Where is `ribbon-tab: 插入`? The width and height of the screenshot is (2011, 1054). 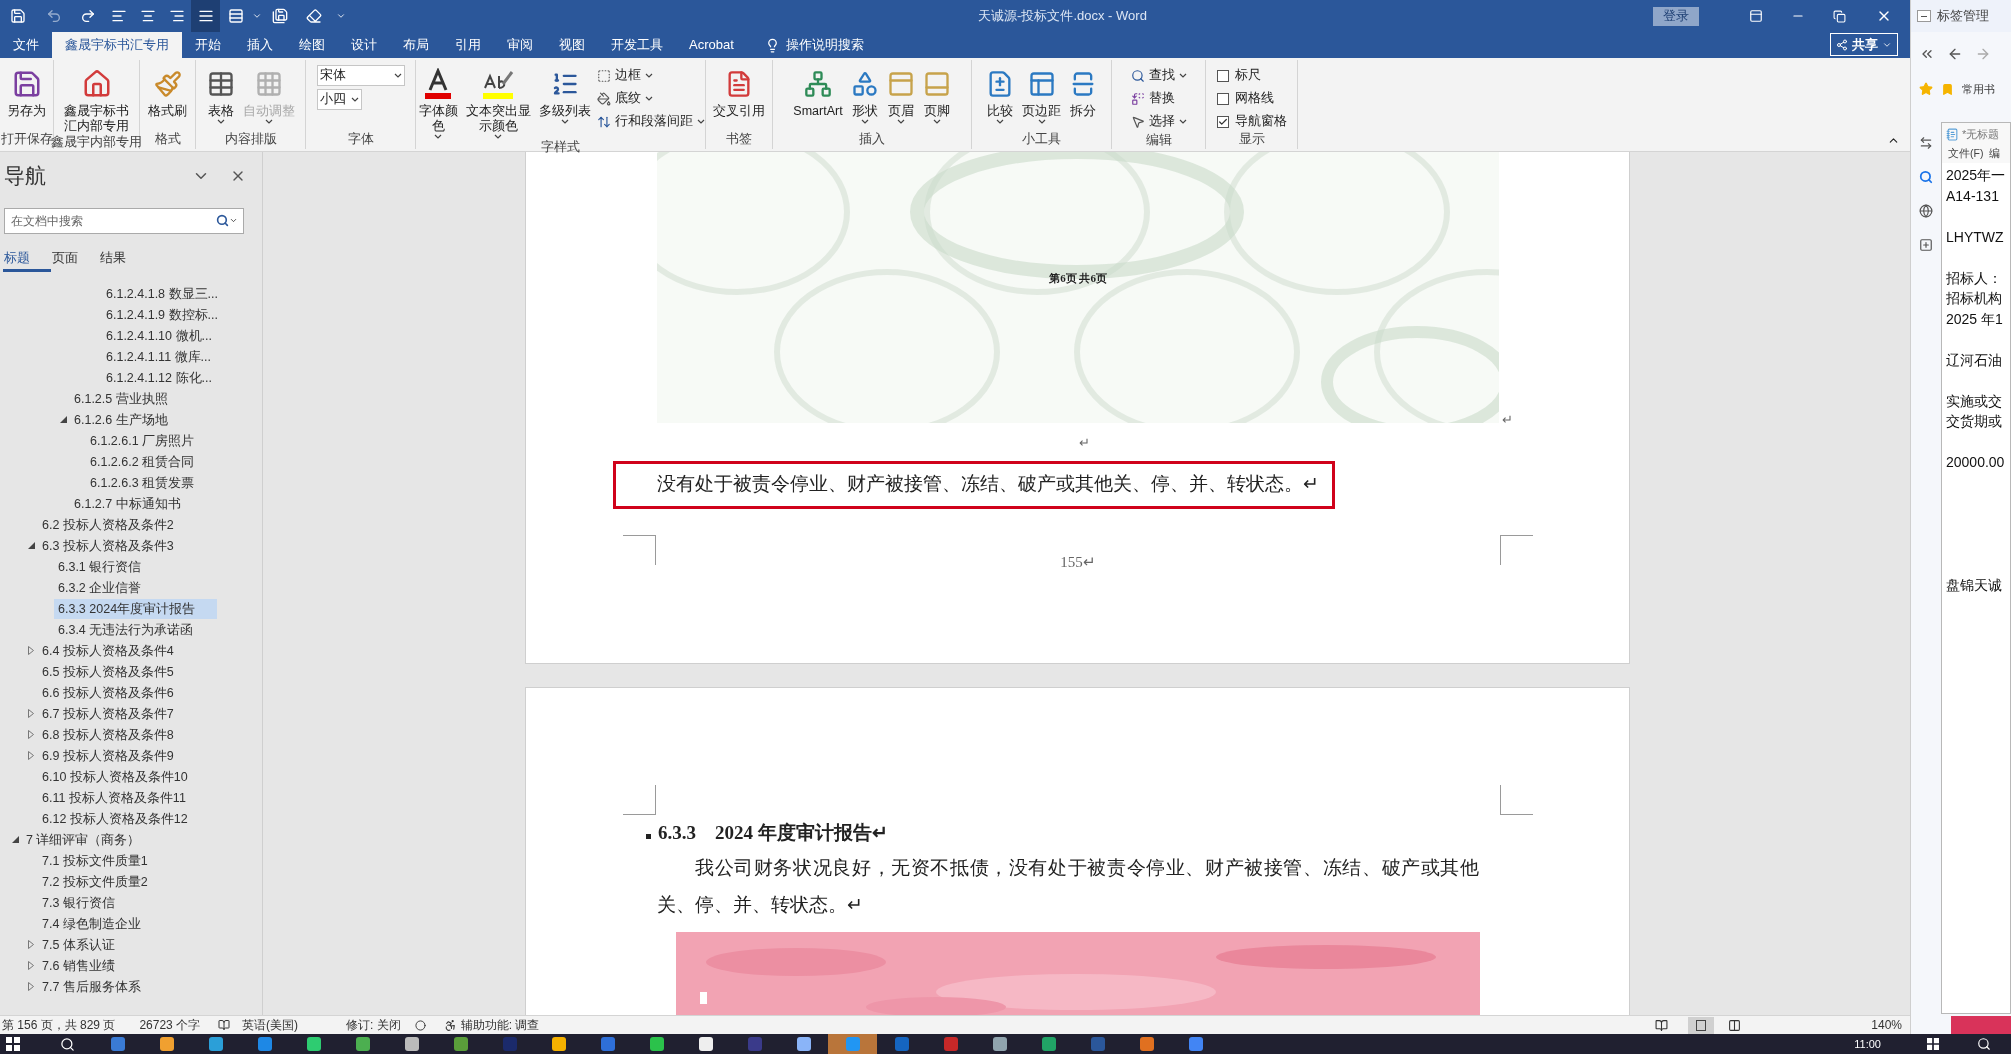
ribbon-tab: 插入 is located at coordinates (260, 45).